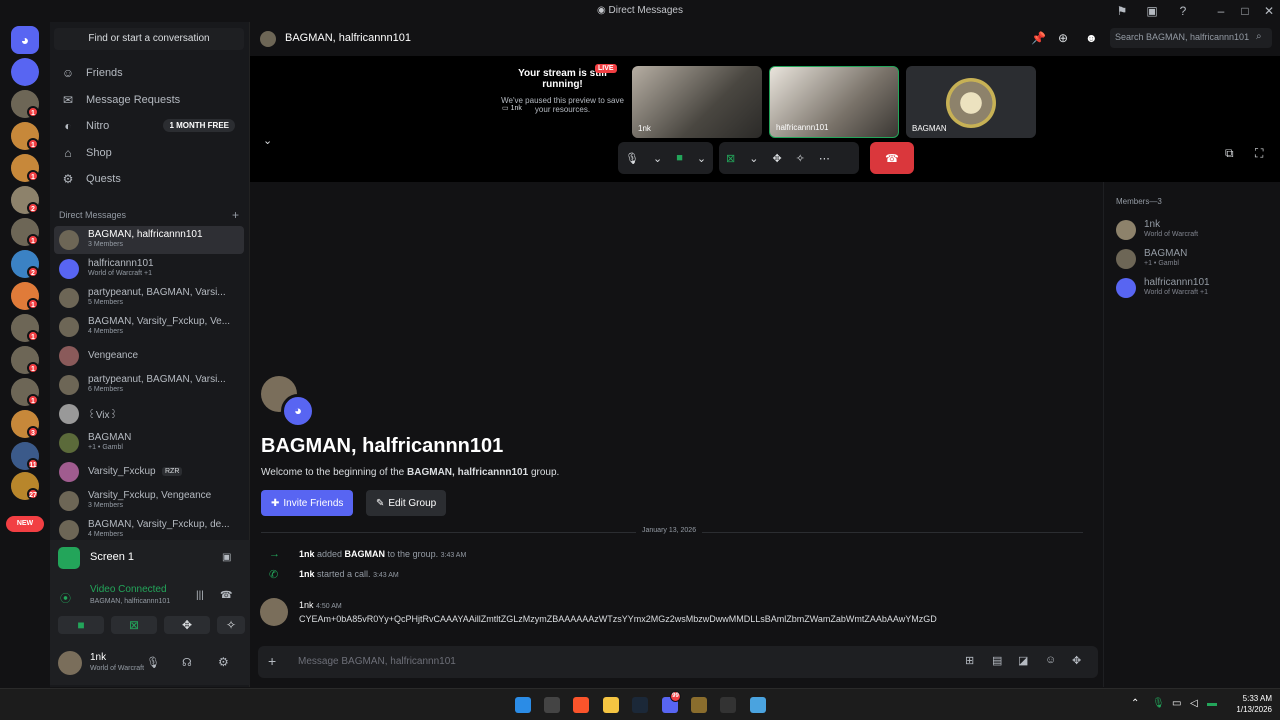  I want to click on dm-item: ꒰Vix꒱, so click(149, 414).